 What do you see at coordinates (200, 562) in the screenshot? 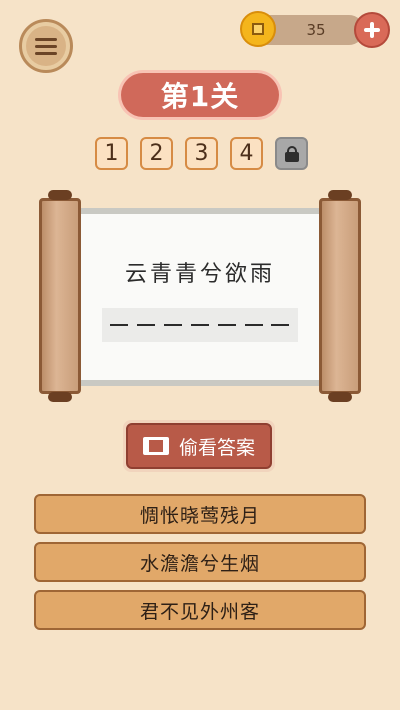
I see `answer-option: 水澹澹兮生烟` at bounding box center [200, 562].